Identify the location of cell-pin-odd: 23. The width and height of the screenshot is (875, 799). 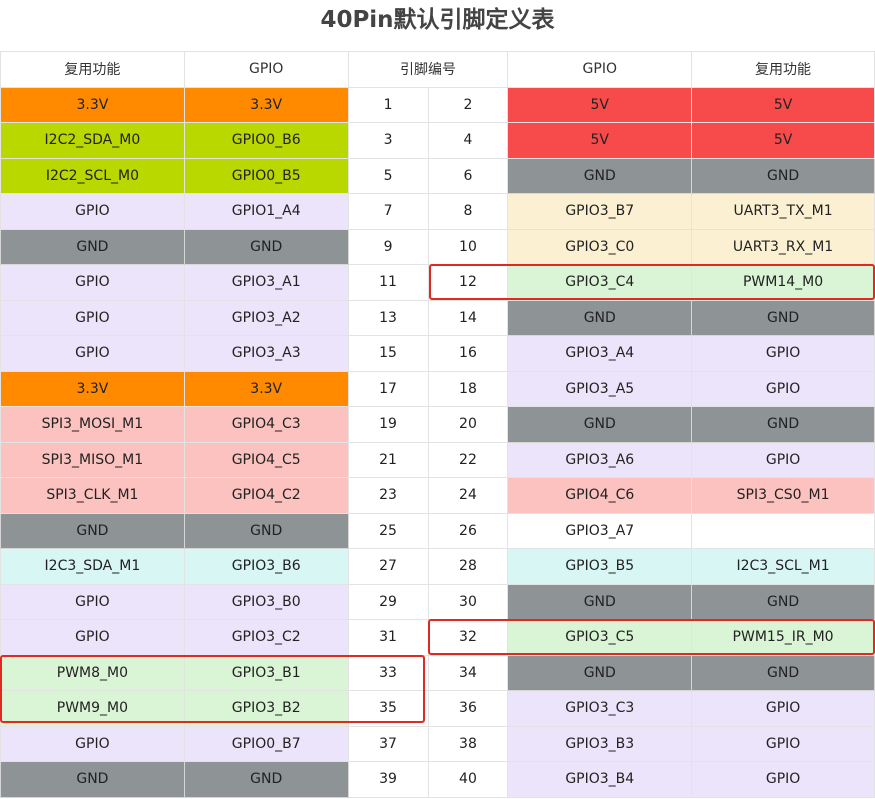
(388, 495).